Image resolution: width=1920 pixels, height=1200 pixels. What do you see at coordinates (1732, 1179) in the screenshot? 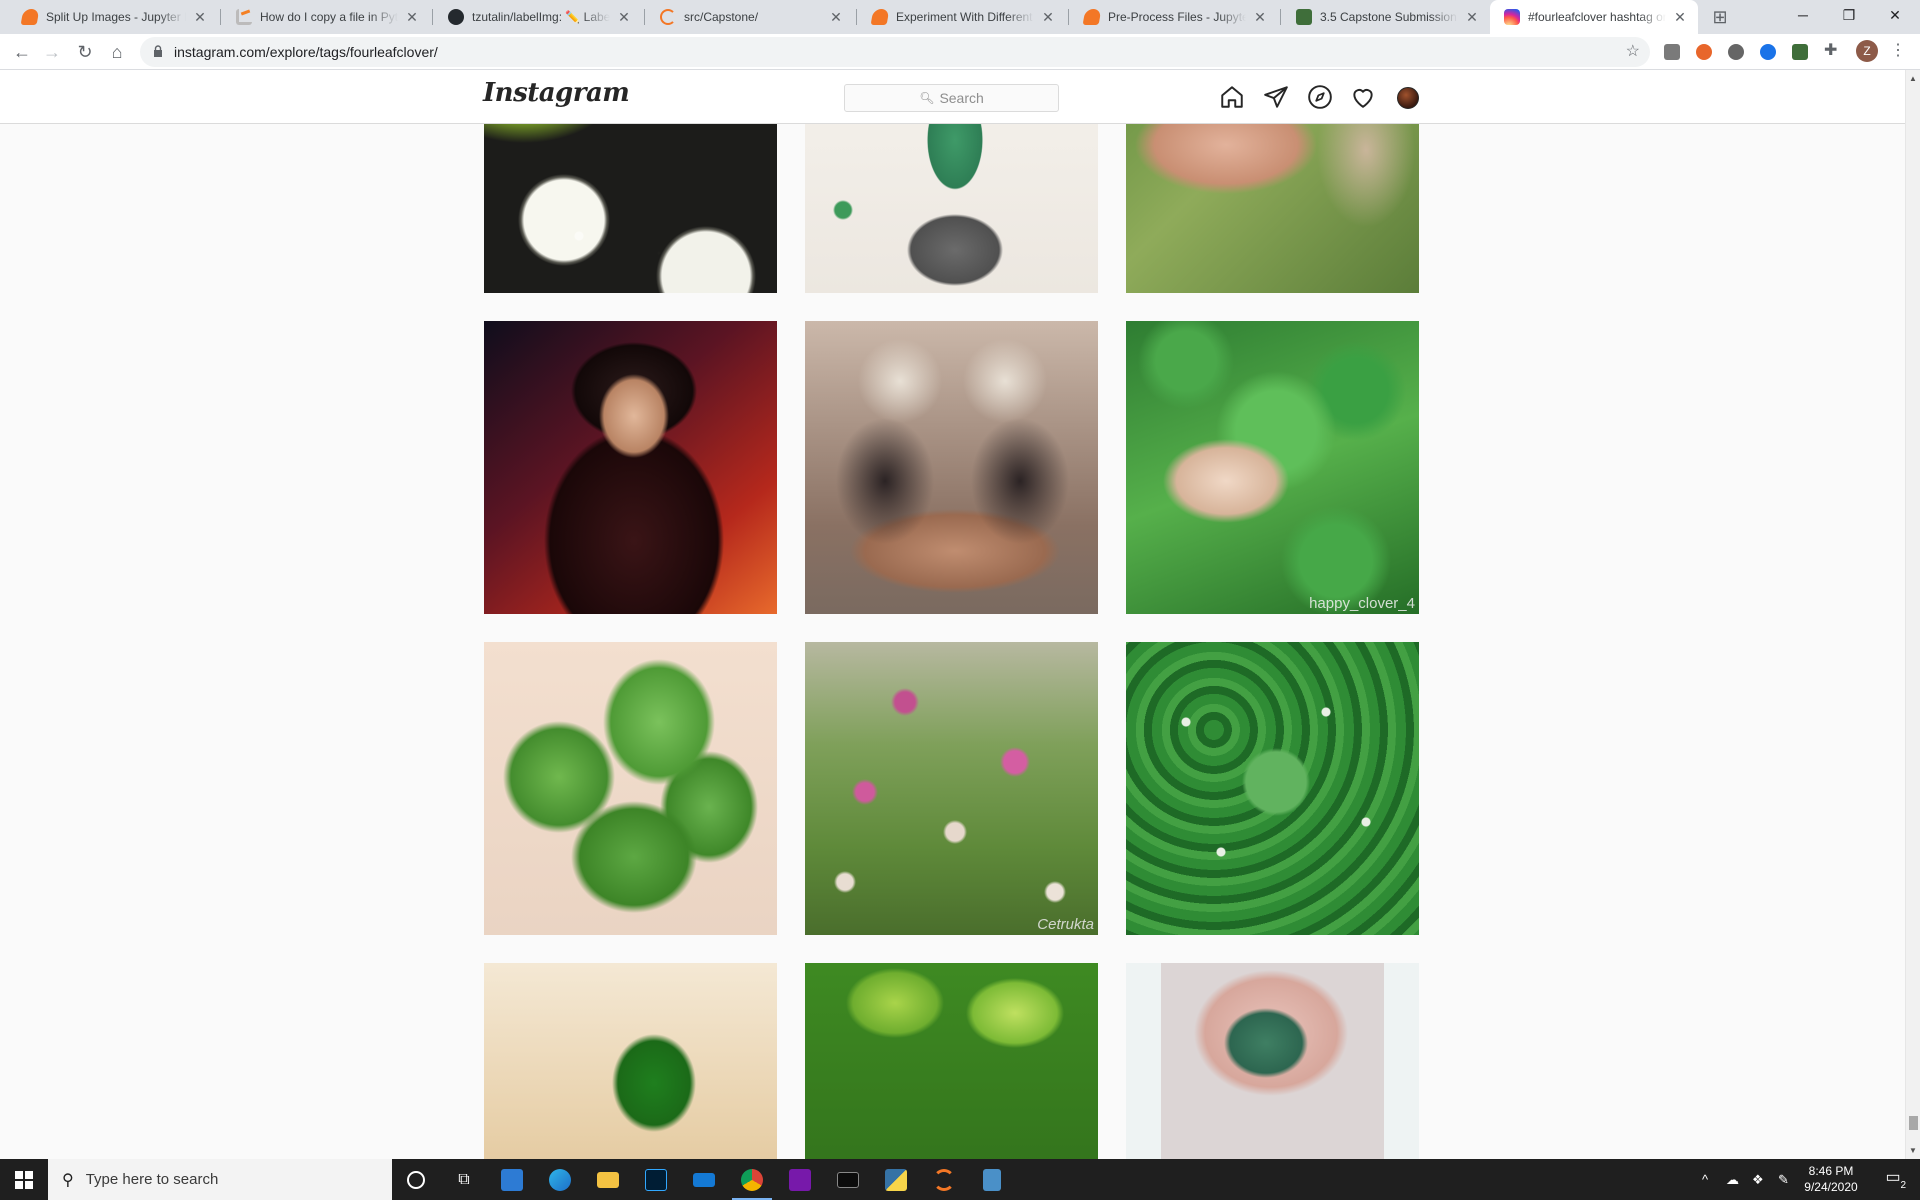
I see `onedrive-cloud-icon: ☁` at bounding box center [1732, 1179].